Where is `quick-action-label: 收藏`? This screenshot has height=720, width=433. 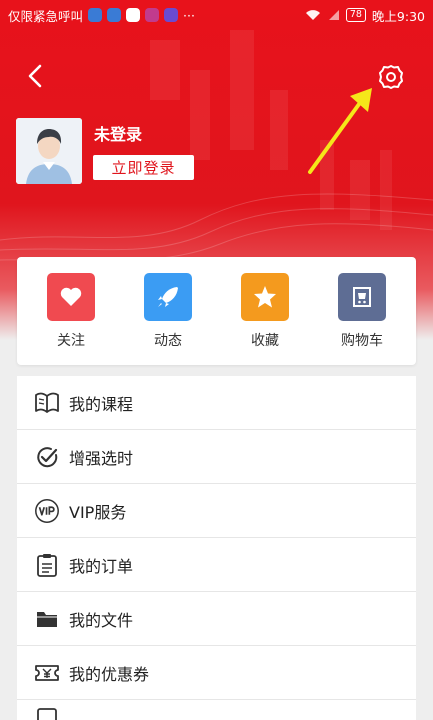
quick-action-label: 收藏 is located at coordinates (265, 341).